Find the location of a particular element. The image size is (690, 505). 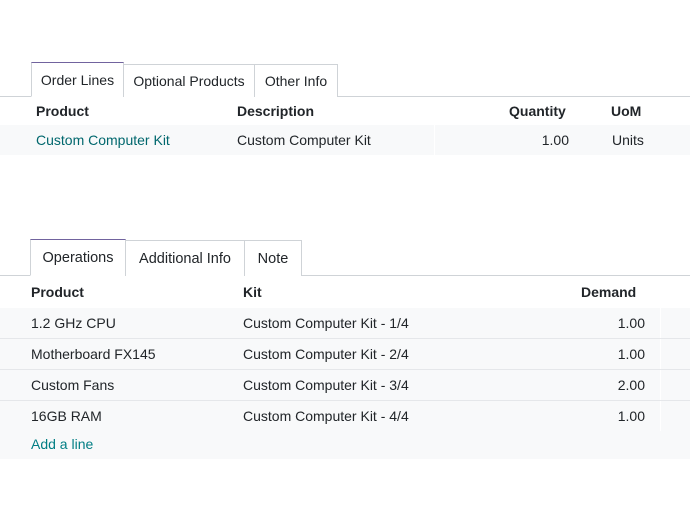

uom-cell: Units is located at coordinates (628, 140).